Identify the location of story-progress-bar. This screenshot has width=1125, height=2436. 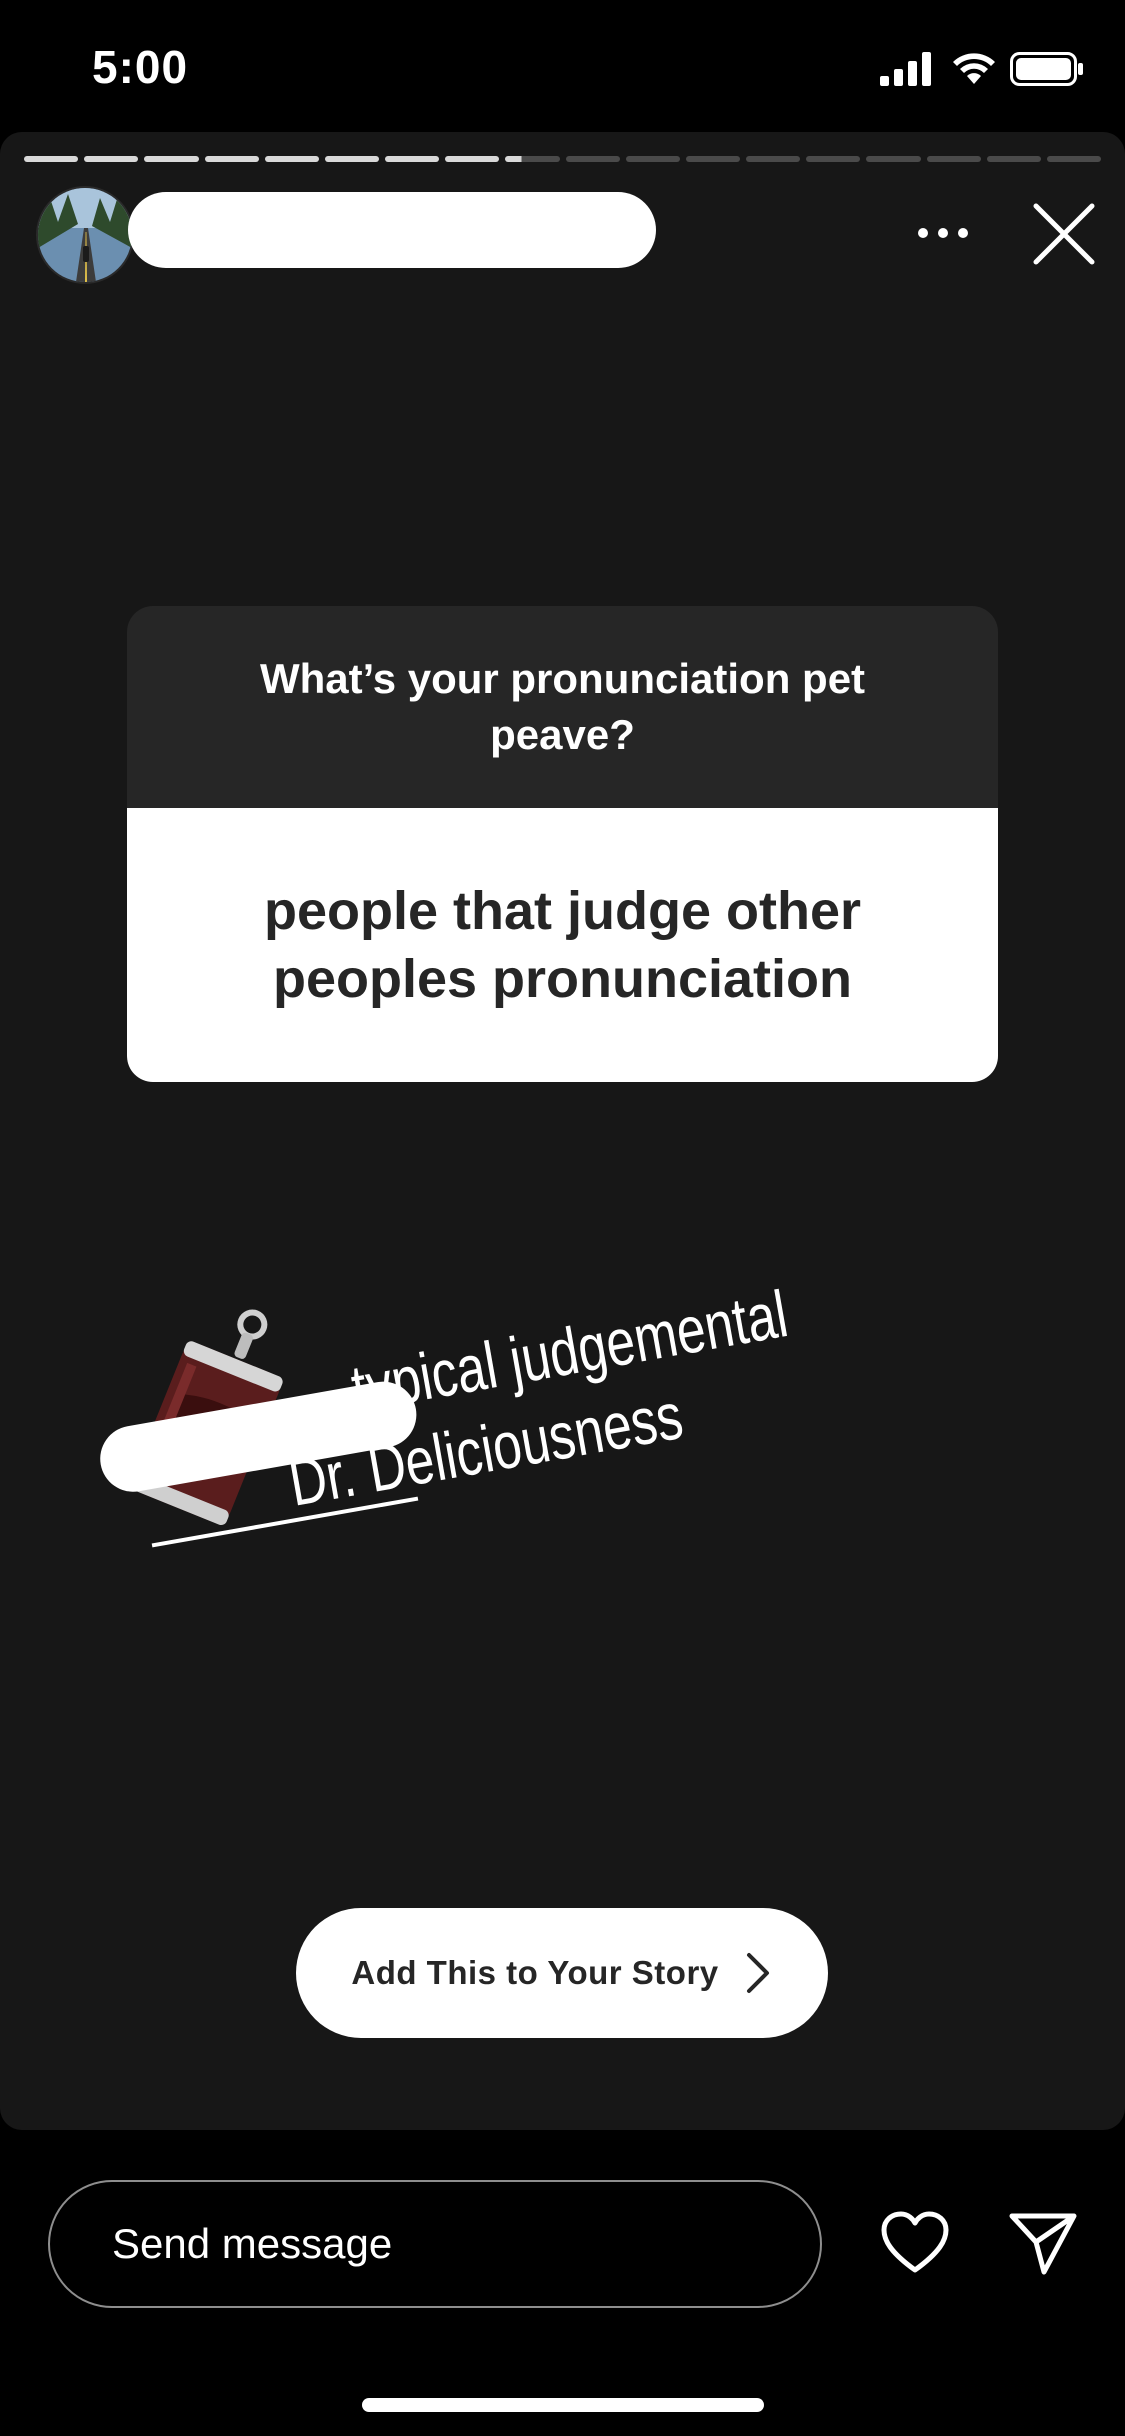
(563, 159).